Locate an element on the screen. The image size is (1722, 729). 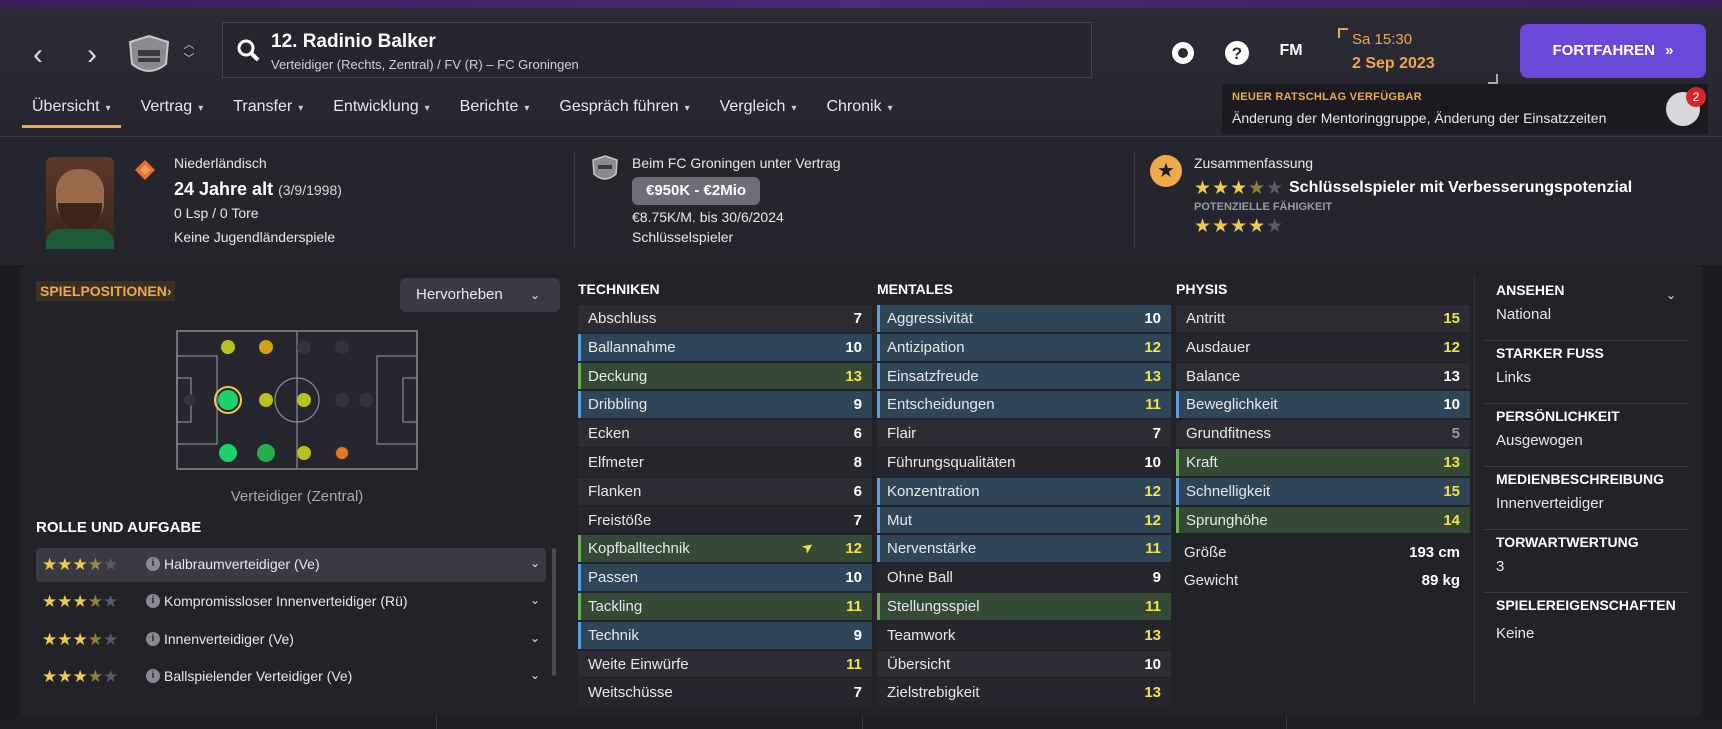
side-heading: ANSEHEN is located at coordinates (1530, 290).